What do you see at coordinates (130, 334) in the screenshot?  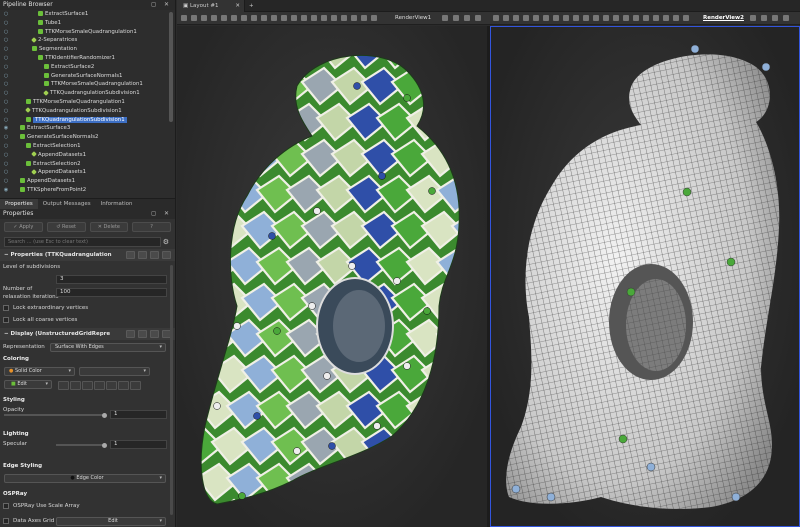 I see `display-copy-icon` at bounding box center [130, 334].